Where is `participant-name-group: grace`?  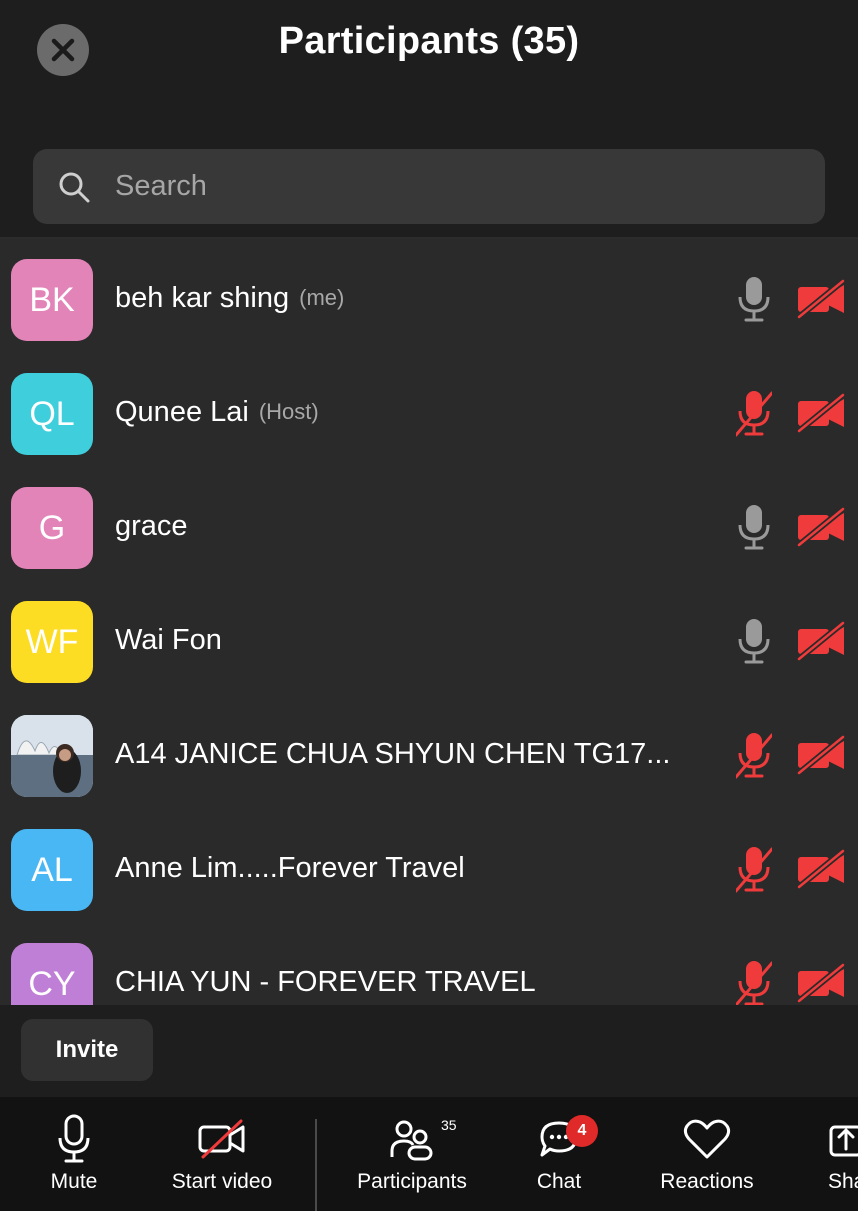 participant-name-group: grace is located at coordinates (151, 526).